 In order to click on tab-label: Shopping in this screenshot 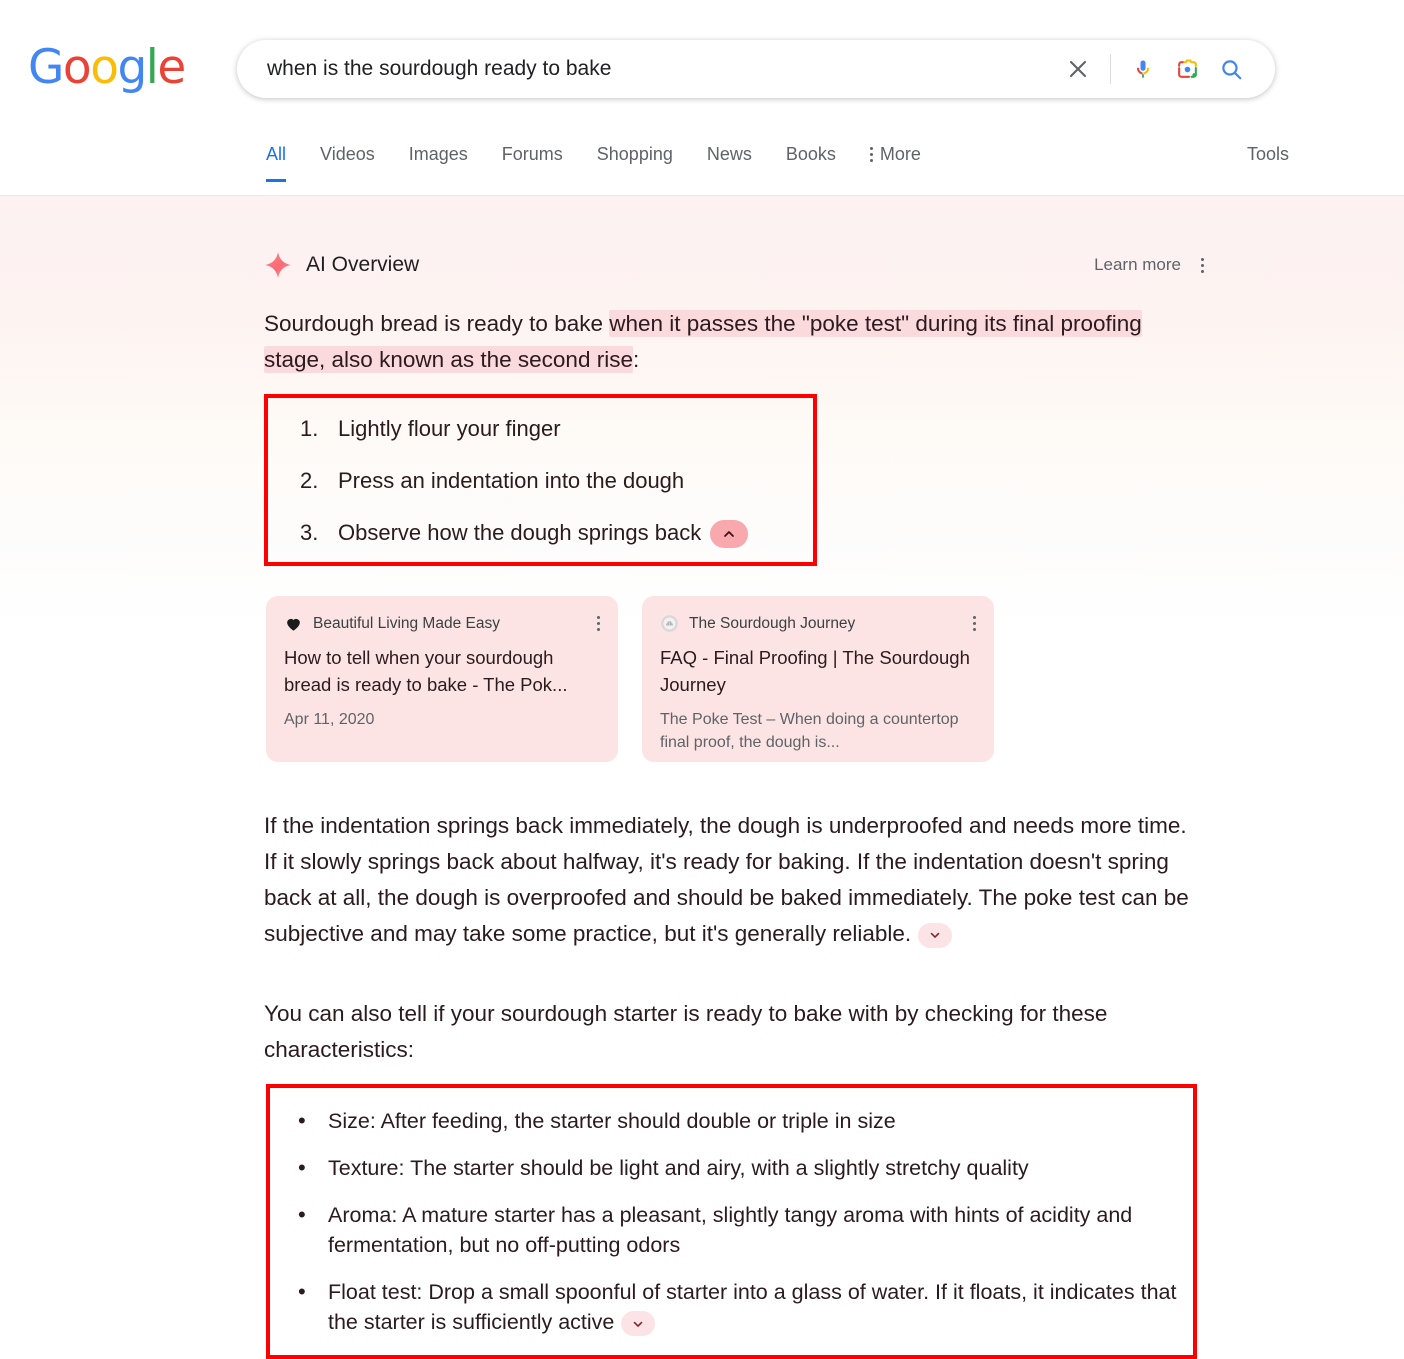, I will do `click(634, 154)`.